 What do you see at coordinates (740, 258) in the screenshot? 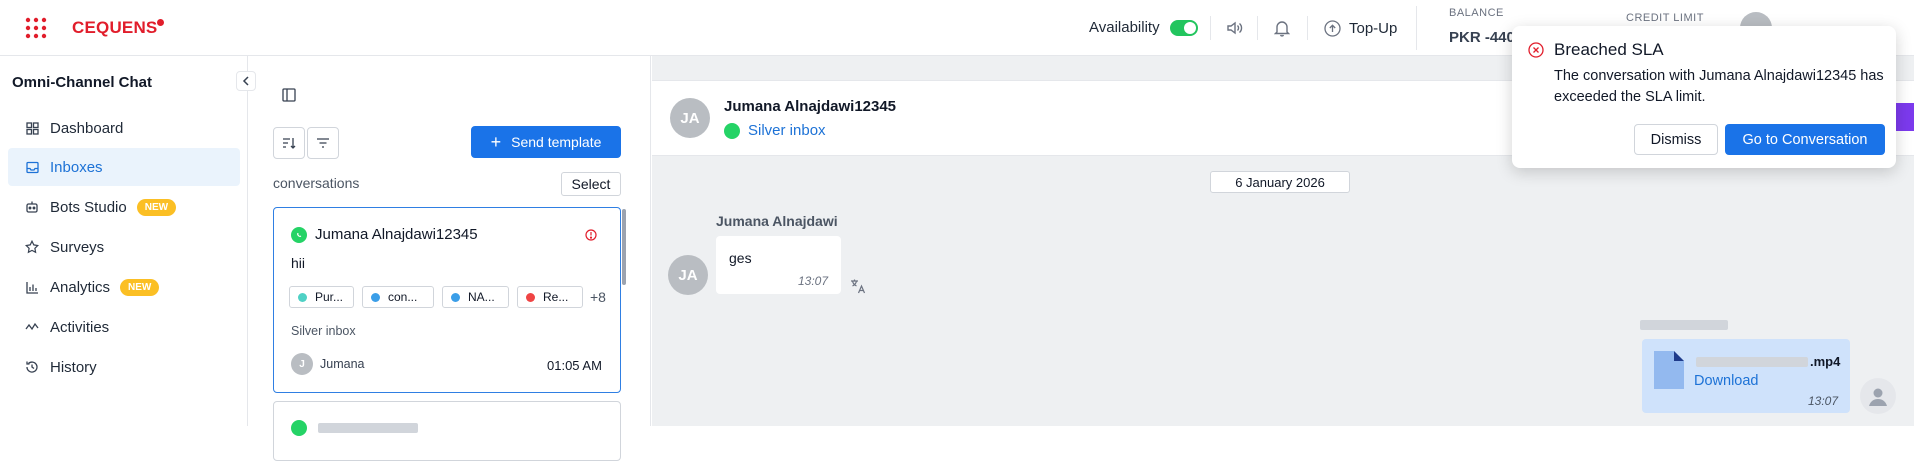
I see `message-text: ges` at bounding box center [740, 258].